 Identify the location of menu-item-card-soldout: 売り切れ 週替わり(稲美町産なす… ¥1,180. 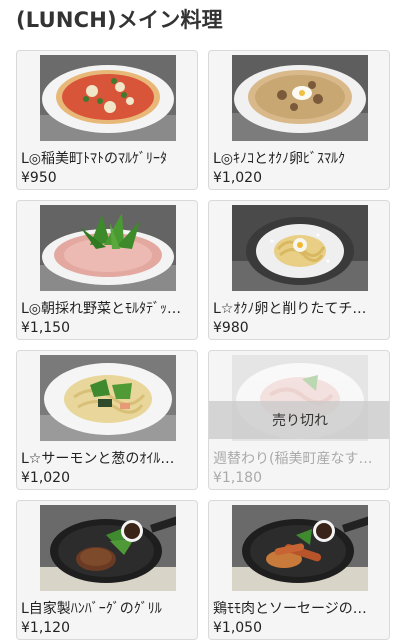
(299, 420).